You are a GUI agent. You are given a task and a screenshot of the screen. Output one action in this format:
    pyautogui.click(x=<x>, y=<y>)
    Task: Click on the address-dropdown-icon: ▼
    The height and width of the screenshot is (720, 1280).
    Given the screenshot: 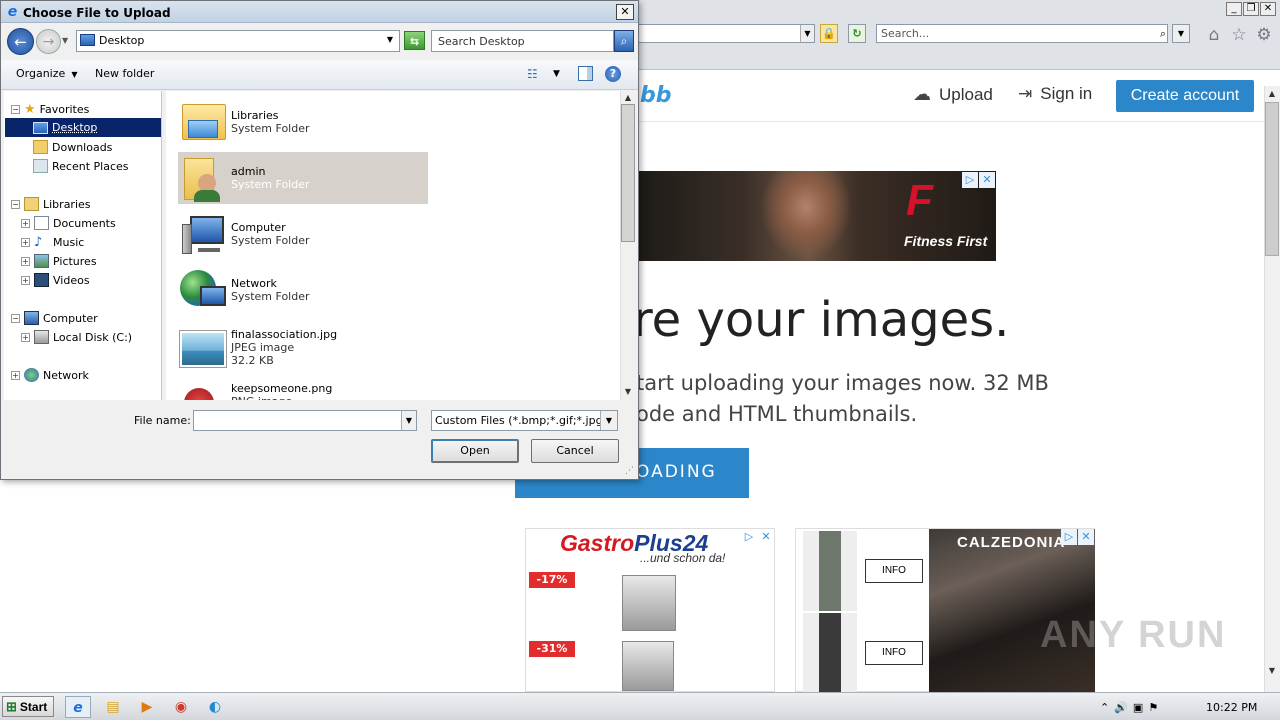 What is the action you would take?
    pyautogui.click(x=807, y=33)
    